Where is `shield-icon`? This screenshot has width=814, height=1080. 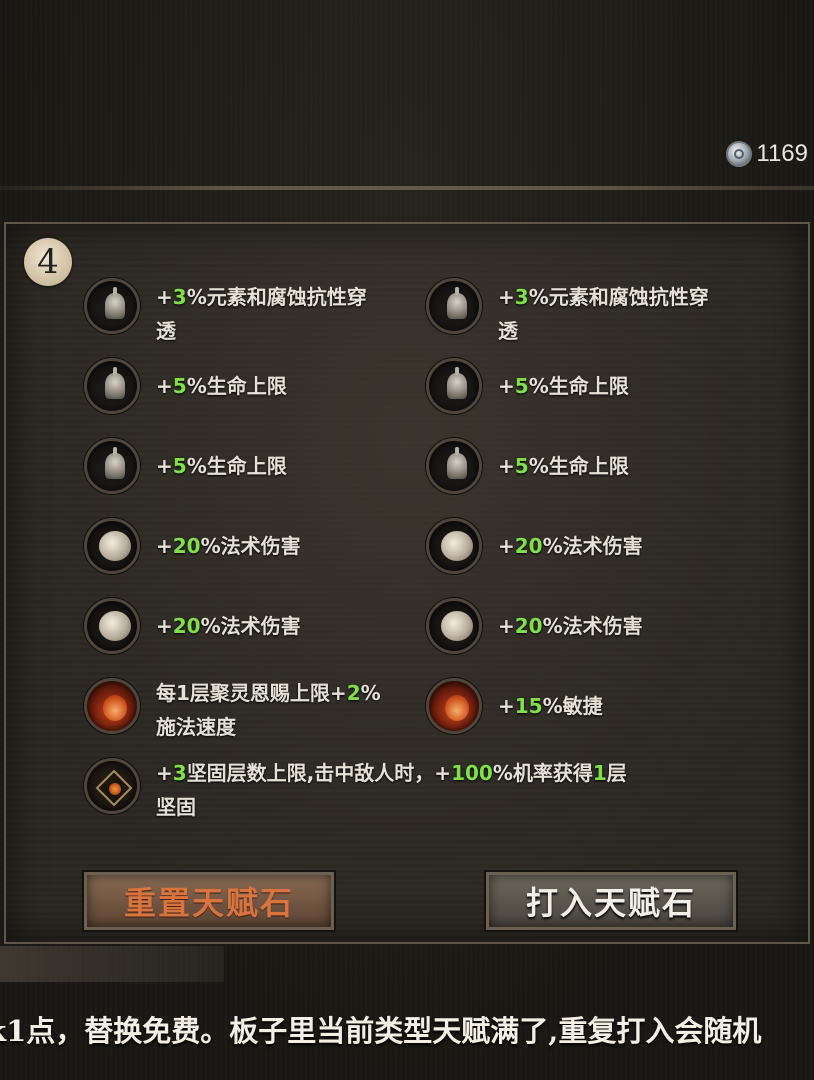 shield-icon is located at coordinates (112, 786).